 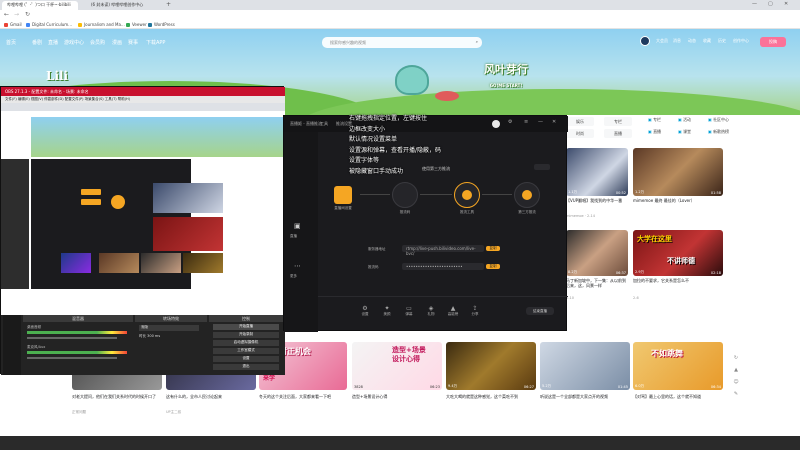 What do you see at coordinates (97, 42) in the screenshot?
I see `nav-item: 会员购` at bounding box center [97, 42].